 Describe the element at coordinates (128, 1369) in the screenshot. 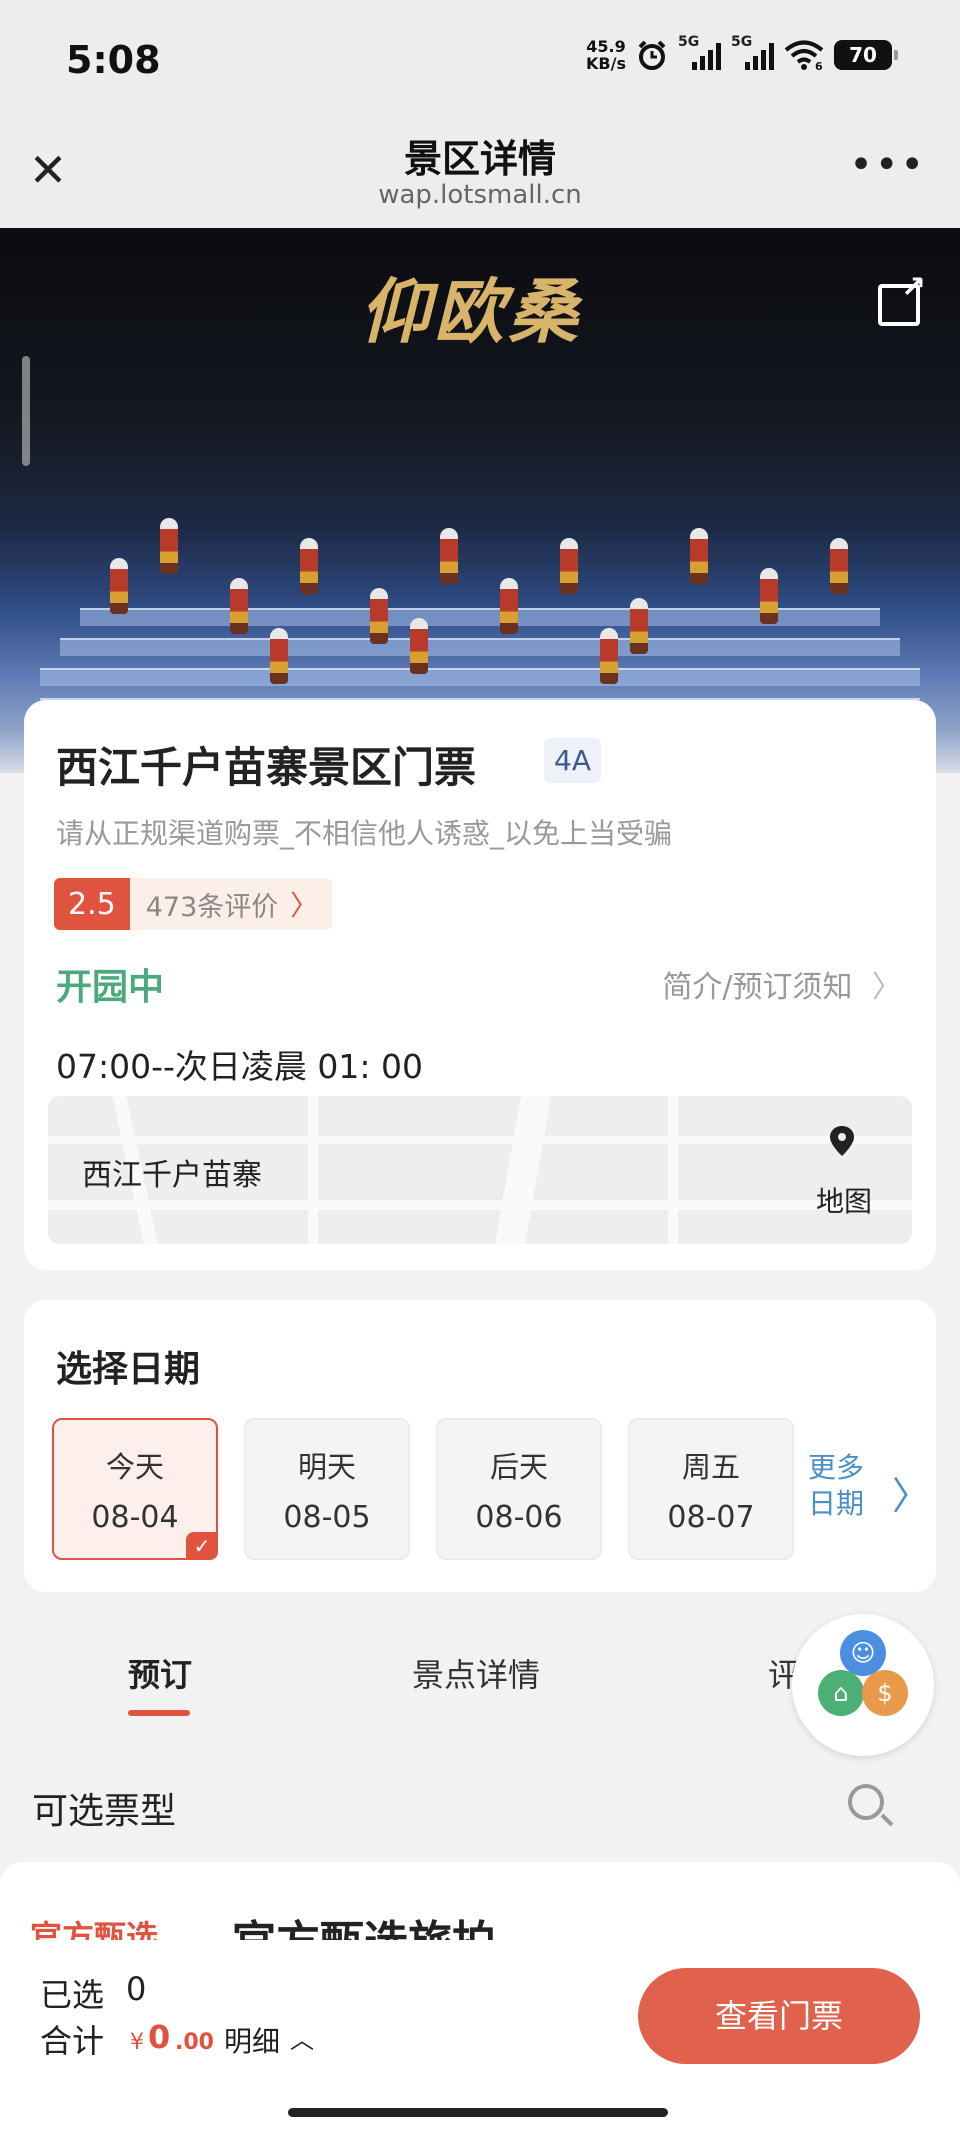

I see `date-section-title: 选择日期` at that location.